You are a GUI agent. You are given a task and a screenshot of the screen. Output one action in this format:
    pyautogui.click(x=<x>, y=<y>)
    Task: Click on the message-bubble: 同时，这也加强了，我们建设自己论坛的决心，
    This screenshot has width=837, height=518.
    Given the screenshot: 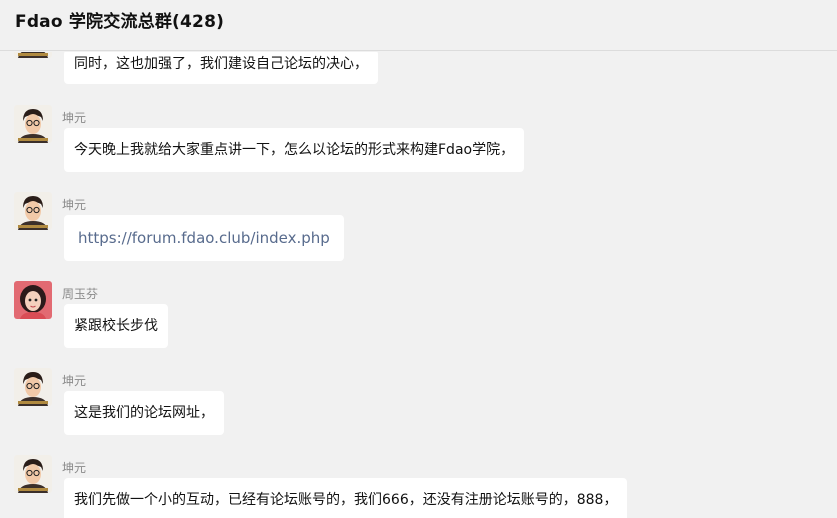 What is the action you would take?
    pyautogui.click(x=221, y=68)
    